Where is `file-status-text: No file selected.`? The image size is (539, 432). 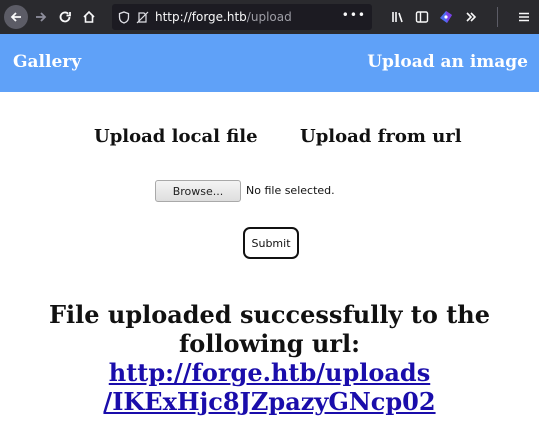
file-status-text: No file selected. is located at coordinates (290, 190).